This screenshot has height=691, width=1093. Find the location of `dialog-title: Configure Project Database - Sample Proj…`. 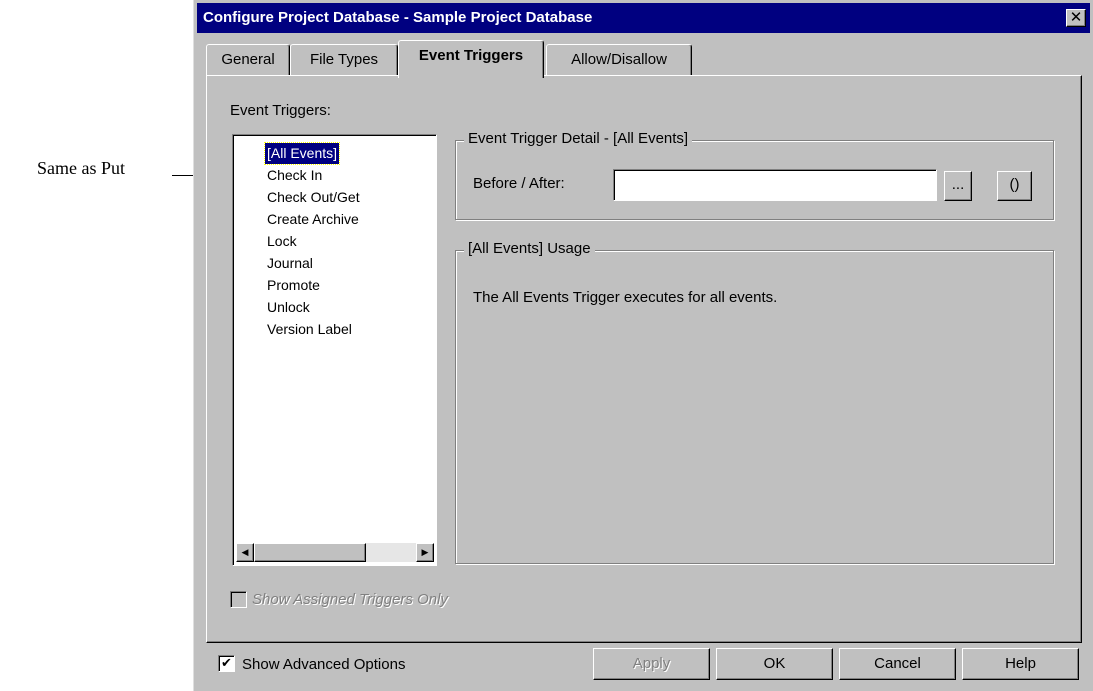

dialog-title: Configure Project Database - Sample Proj… is located at coordinates (398, 17).